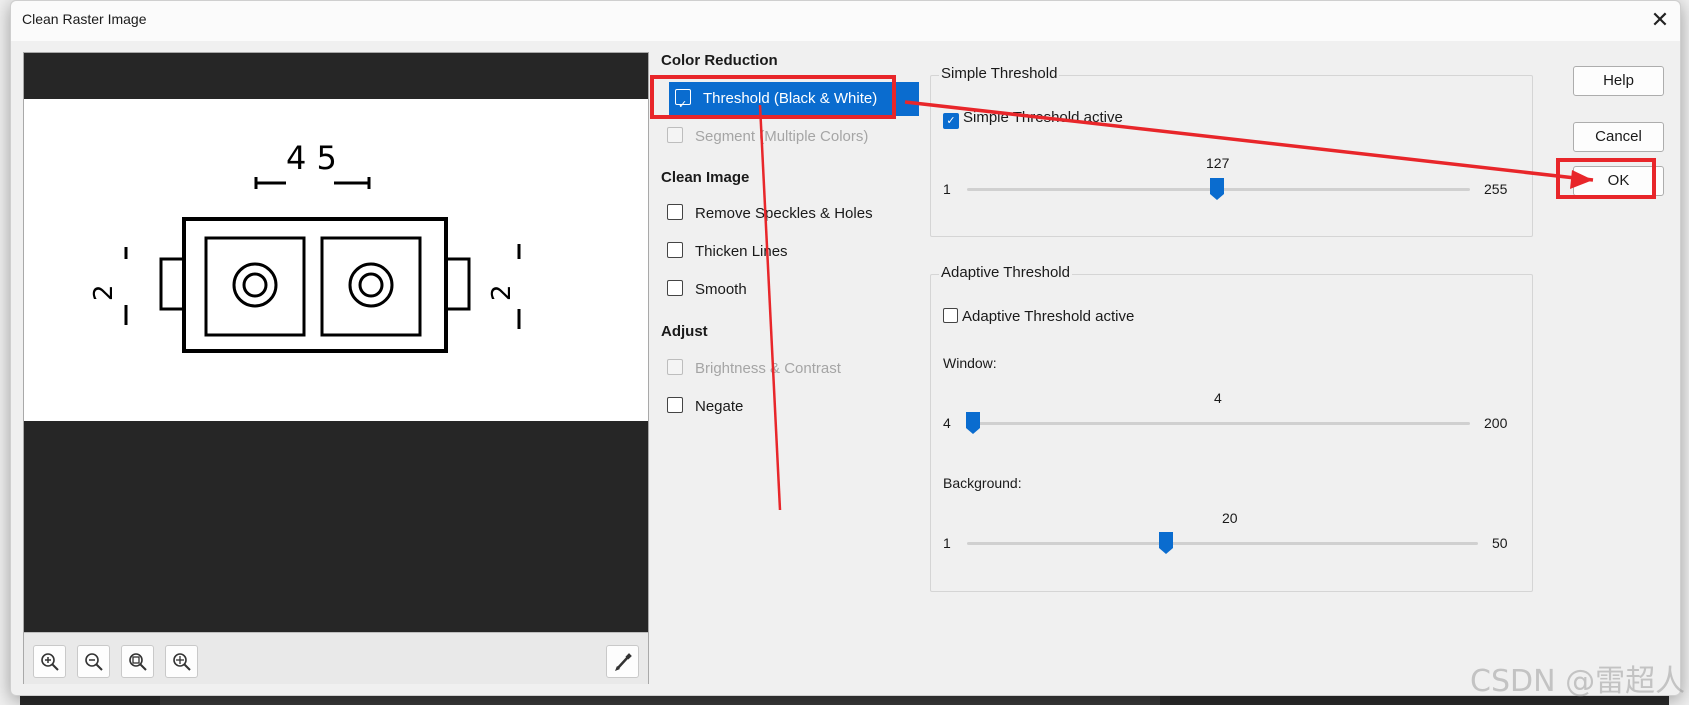  I want to click on ok-button: OK, so click(1618, 181).